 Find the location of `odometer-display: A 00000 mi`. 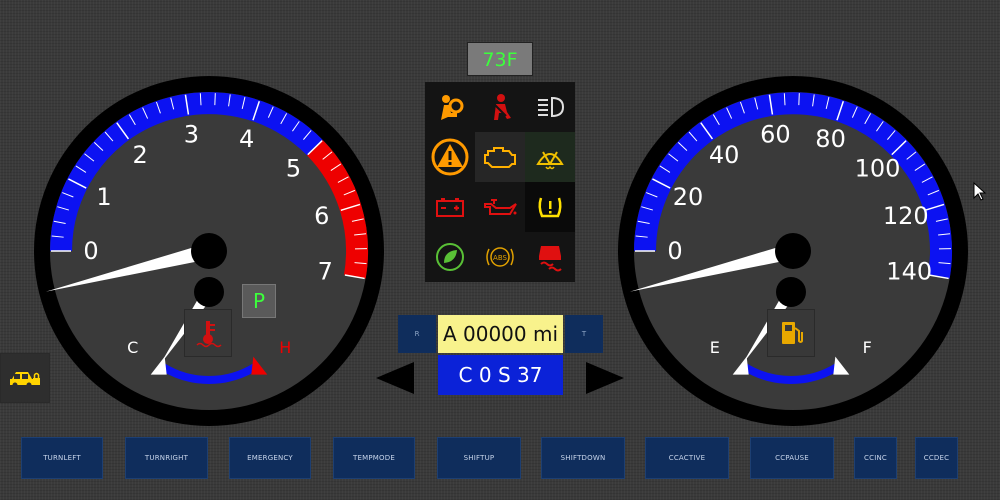

odometer-display: A 00000 mi is located at coordinates (500, 334).